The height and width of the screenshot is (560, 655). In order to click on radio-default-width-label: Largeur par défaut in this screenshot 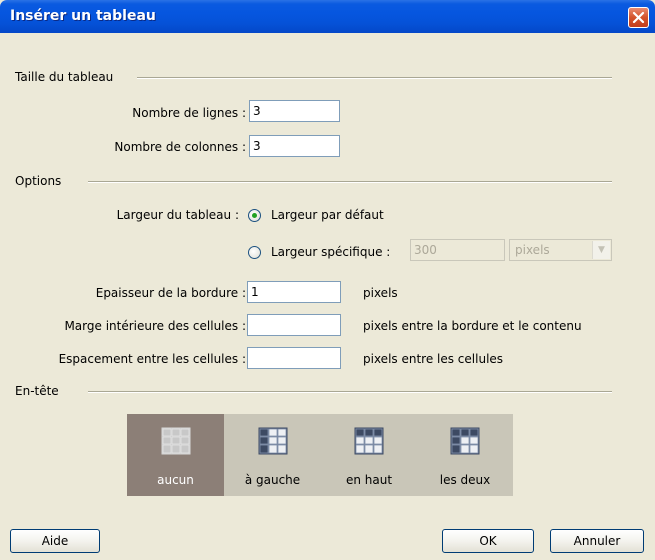, I will do `click(327, 215)`.